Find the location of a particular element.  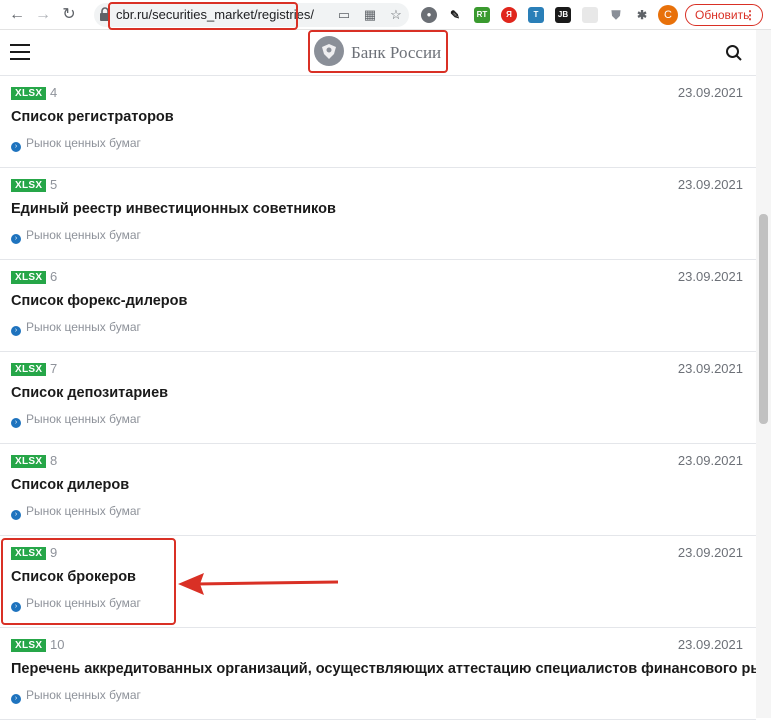

jb-icon: JB is located at coordinates (563, 15).